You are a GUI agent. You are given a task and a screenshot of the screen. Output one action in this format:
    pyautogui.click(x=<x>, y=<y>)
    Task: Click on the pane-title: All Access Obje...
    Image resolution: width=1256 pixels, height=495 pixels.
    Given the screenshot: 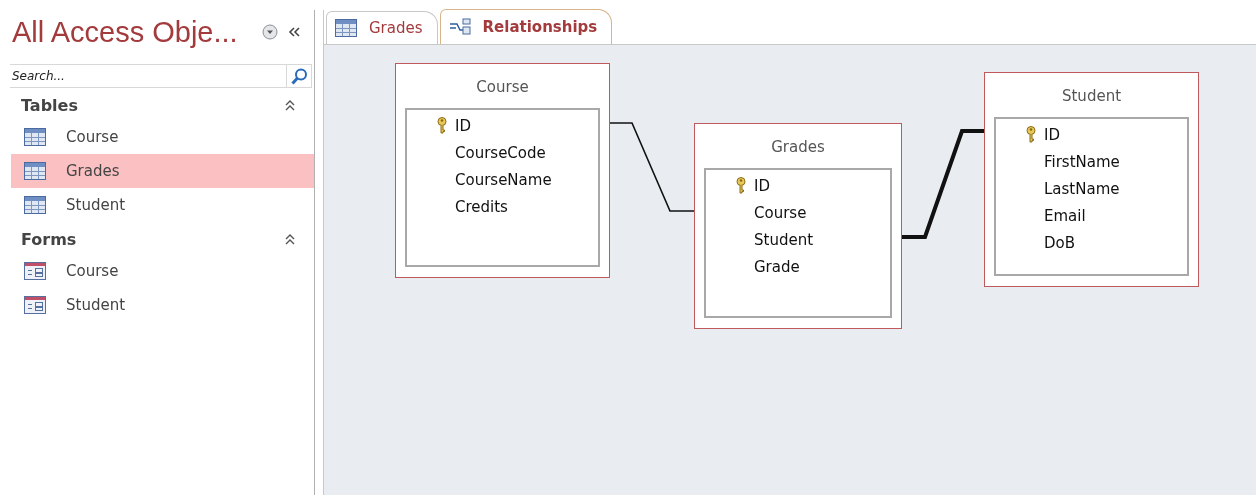 What is the action you would take?
    pyautogui.click(x=125, y=32)
    